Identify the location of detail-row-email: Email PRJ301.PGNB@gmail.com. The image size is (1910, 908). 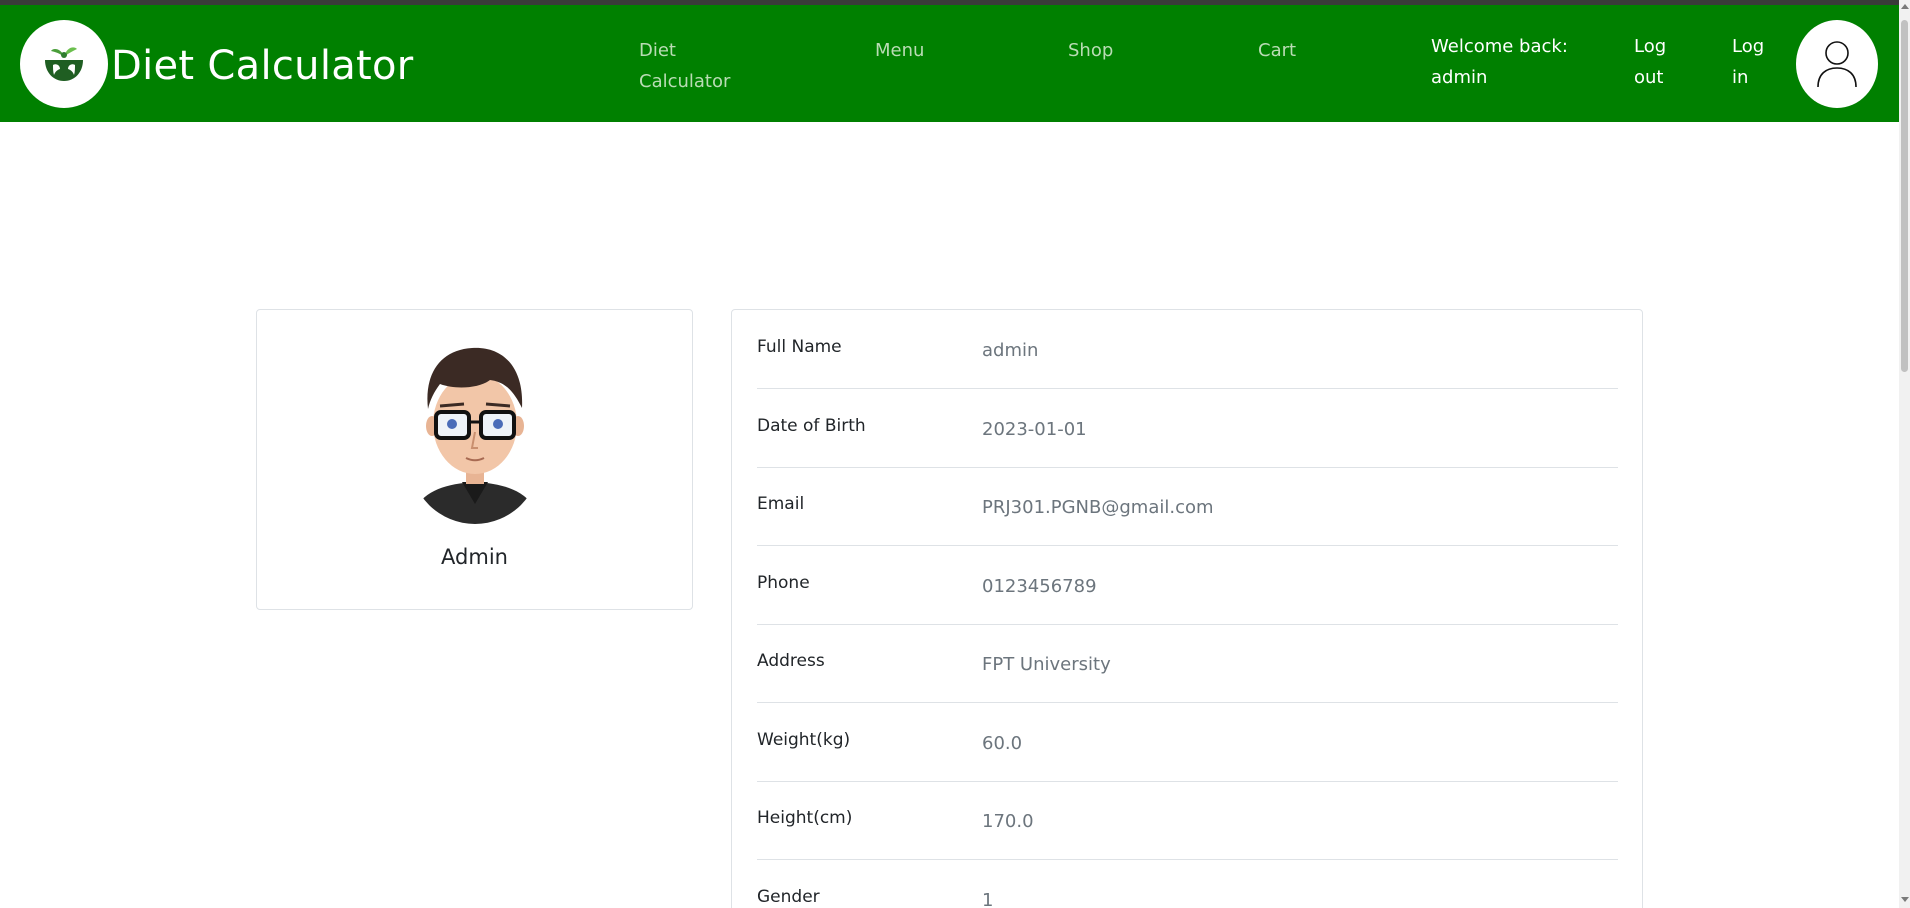
(1187, 506).